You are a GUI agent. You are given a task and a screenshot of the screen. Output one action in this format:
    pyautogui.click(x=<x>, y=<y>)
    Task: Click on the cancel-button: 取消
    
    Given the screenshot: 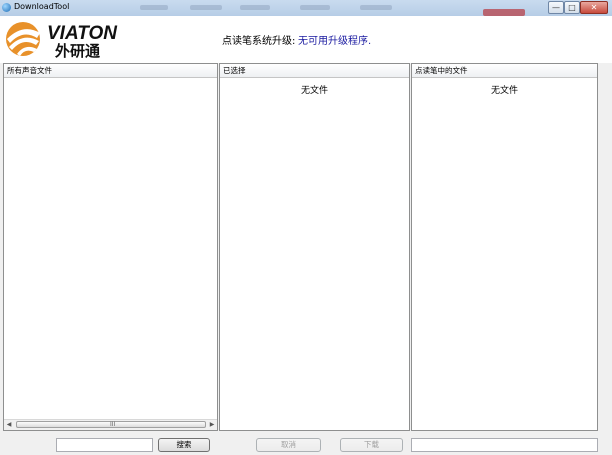 What is the action you would take?
    pyautogui.click(x=288, y=445)
    